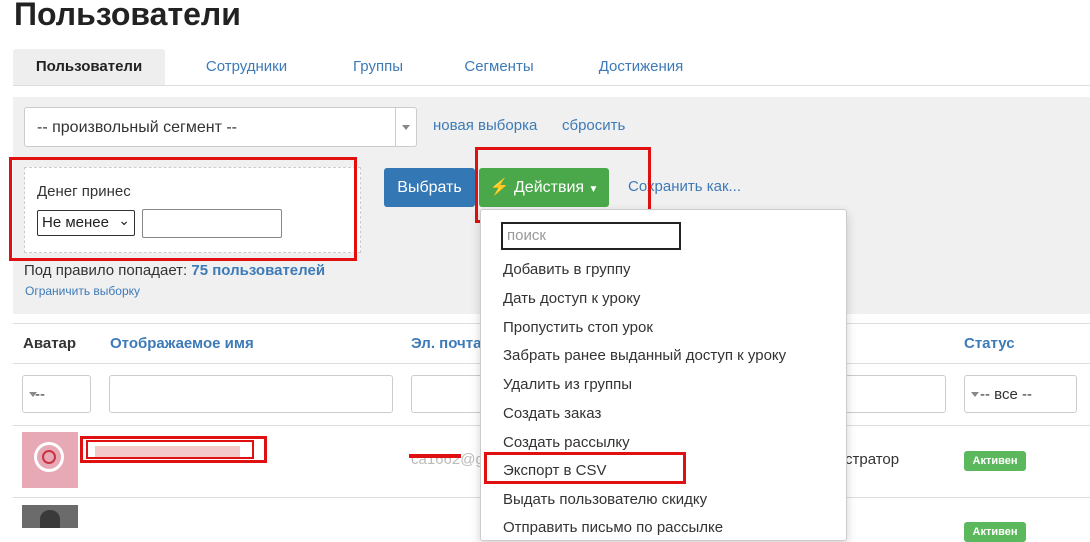 Image resolution: width=1090 pixels, height=542 pixels. I want to click on tab-employees: Сотрудники, so click(246, 67).